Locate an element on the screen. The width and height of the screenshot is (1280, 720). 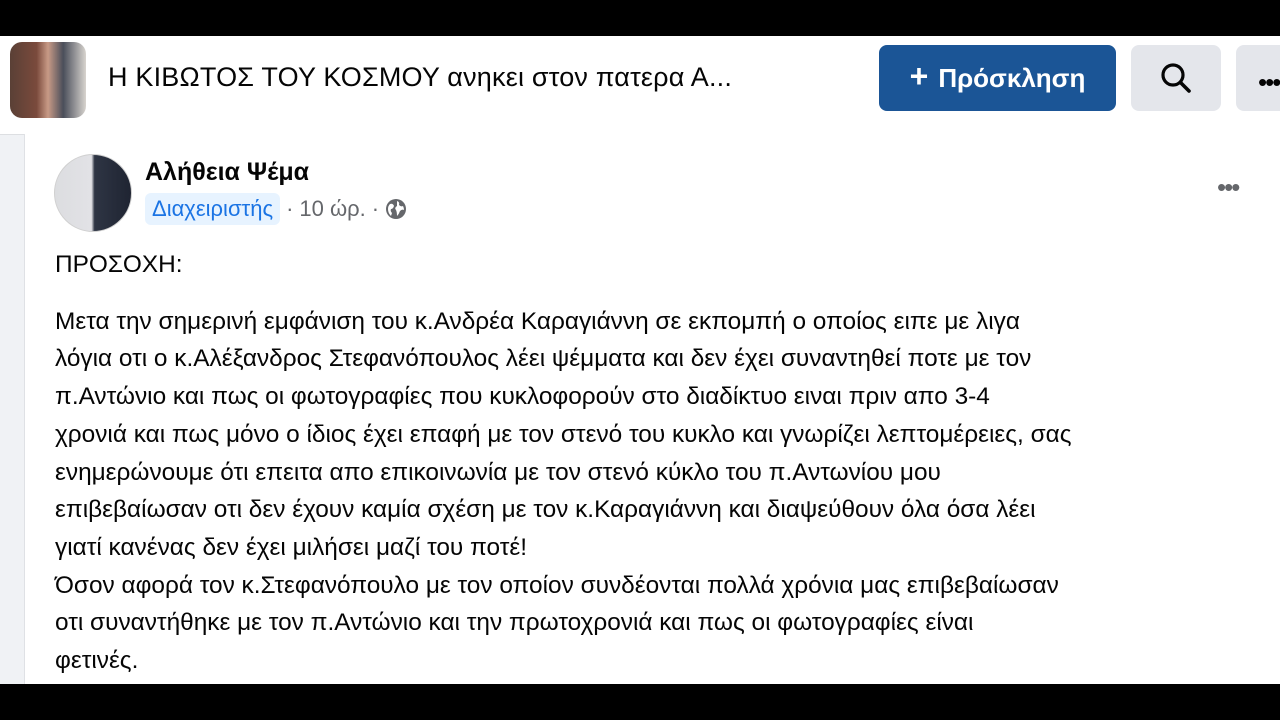
group-avatar is located at coordinates (48, 80).